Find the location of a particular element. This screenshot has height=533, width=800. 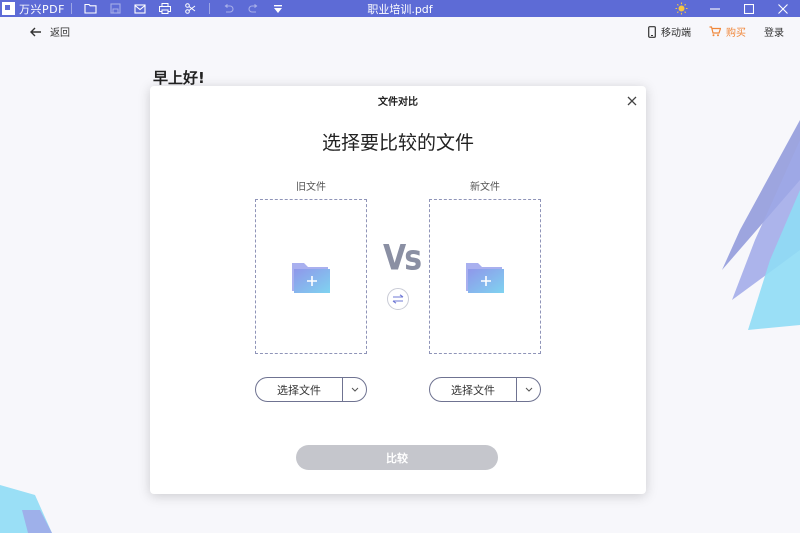

login-button: 登录 is located at coordinates (774, 31).